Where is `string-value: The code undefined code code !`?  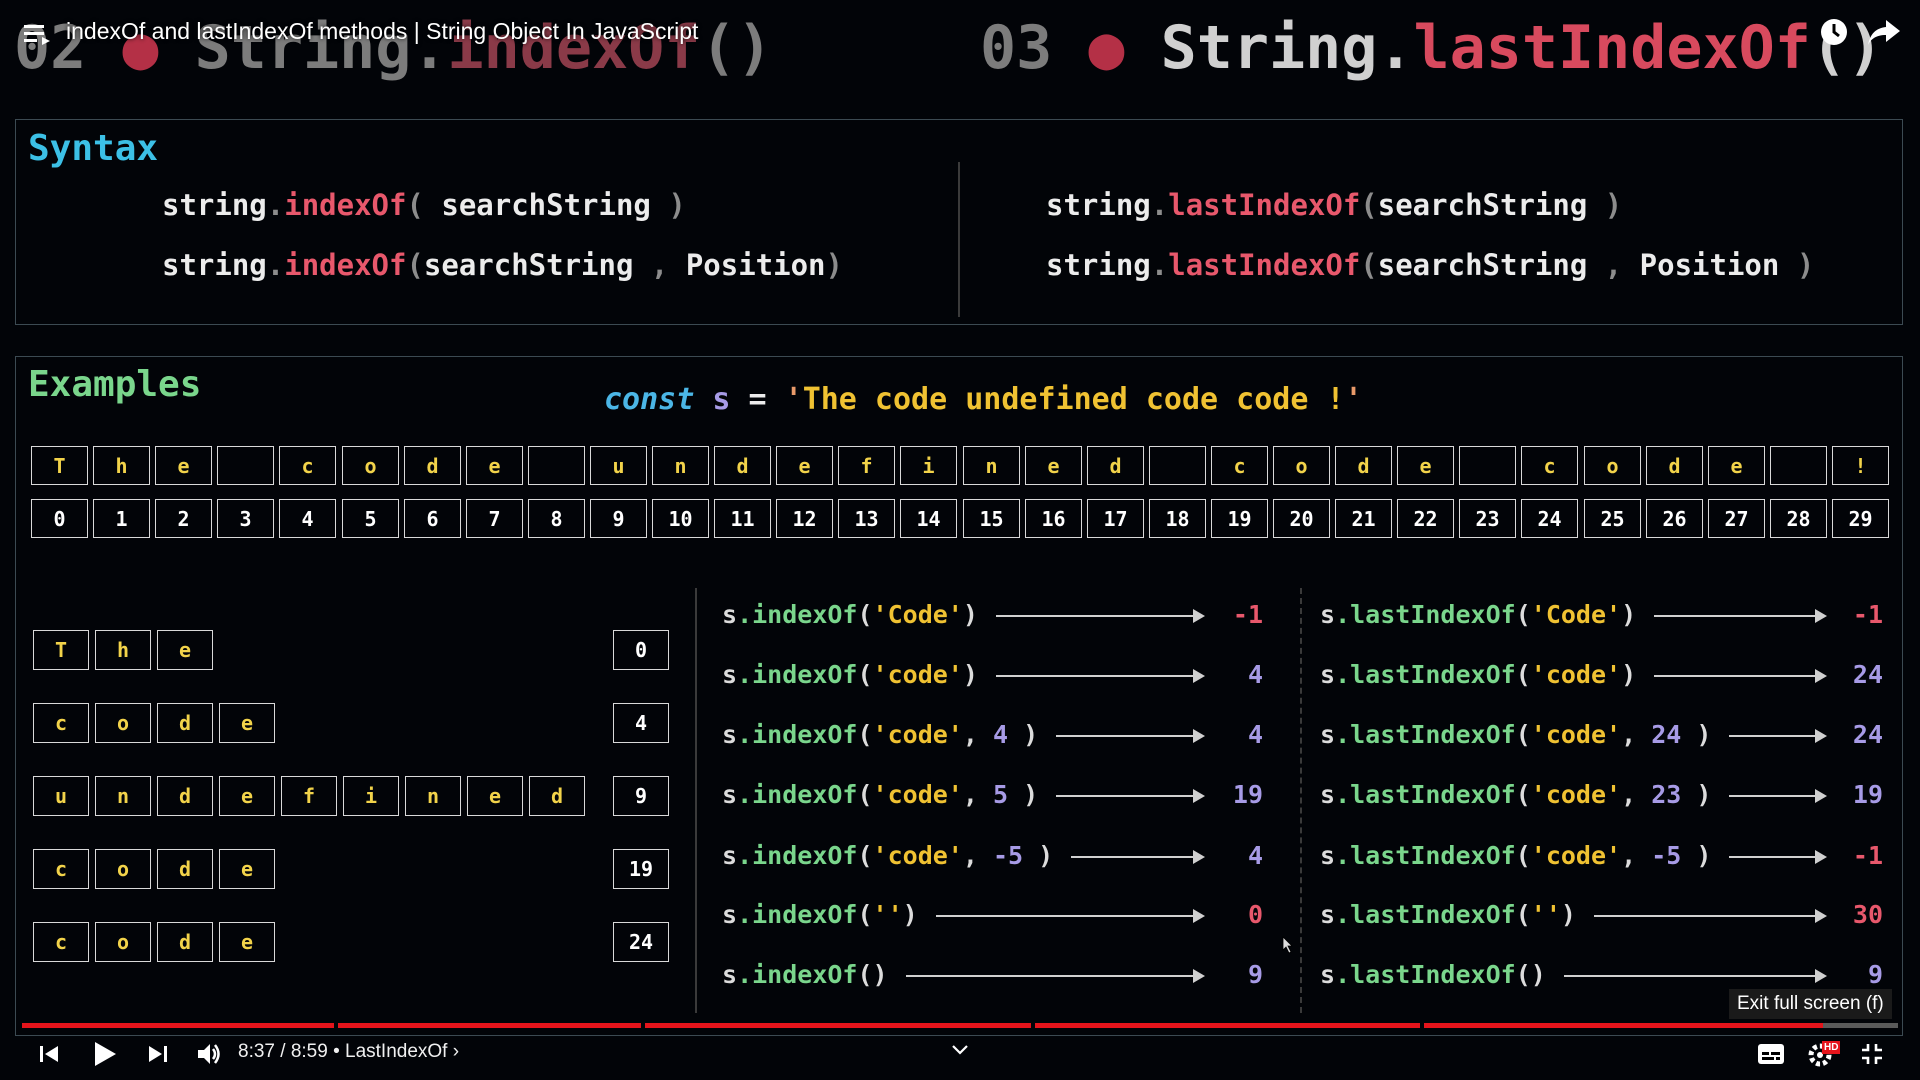 string-value: The code undefined code code ! is located at coordinates (1073, 399).